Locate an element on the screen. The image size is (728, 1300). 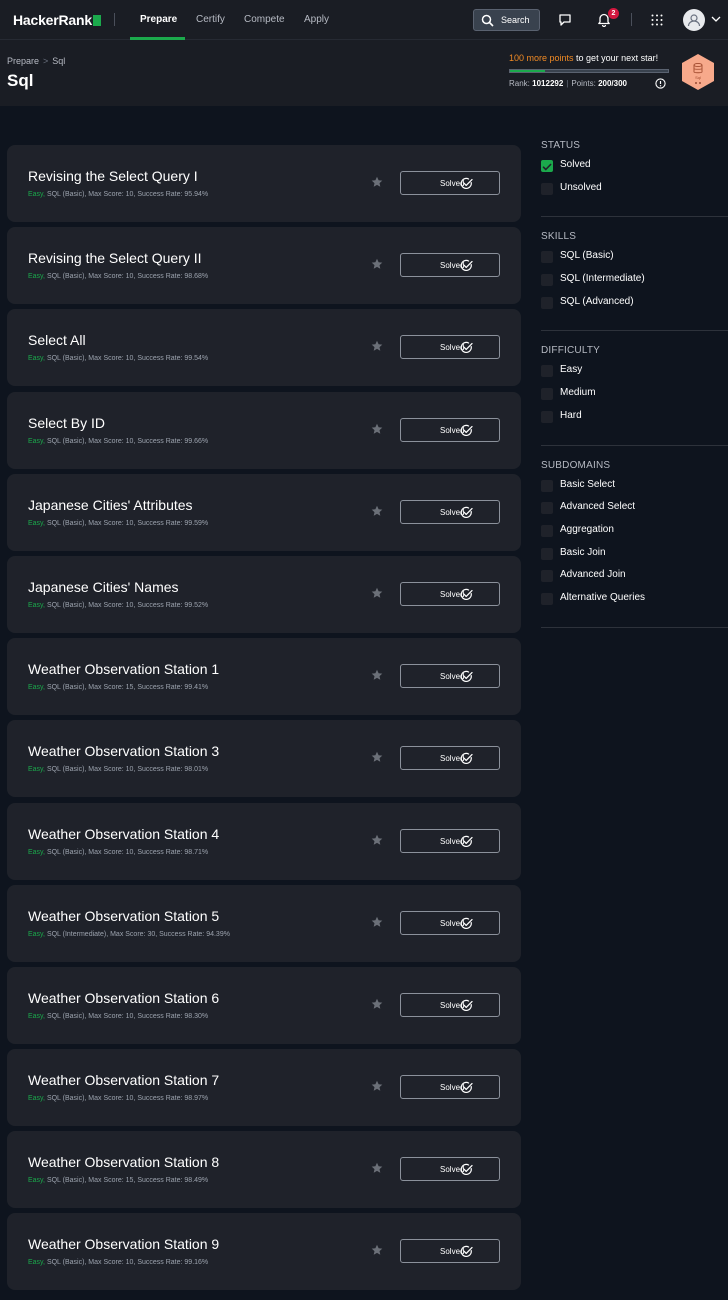
challenge-title: Select By ID is located at coordinates (66, 423).